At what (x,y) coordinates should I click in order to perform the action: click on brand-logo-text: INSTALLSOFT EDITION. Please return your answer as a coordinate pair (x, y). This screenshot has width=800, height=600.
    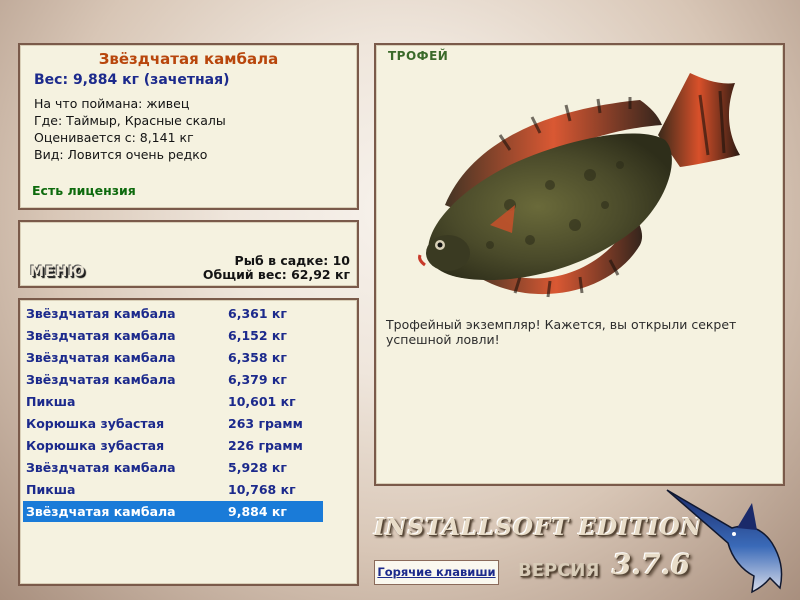
    Looking at the image, I should click on (538, 527).